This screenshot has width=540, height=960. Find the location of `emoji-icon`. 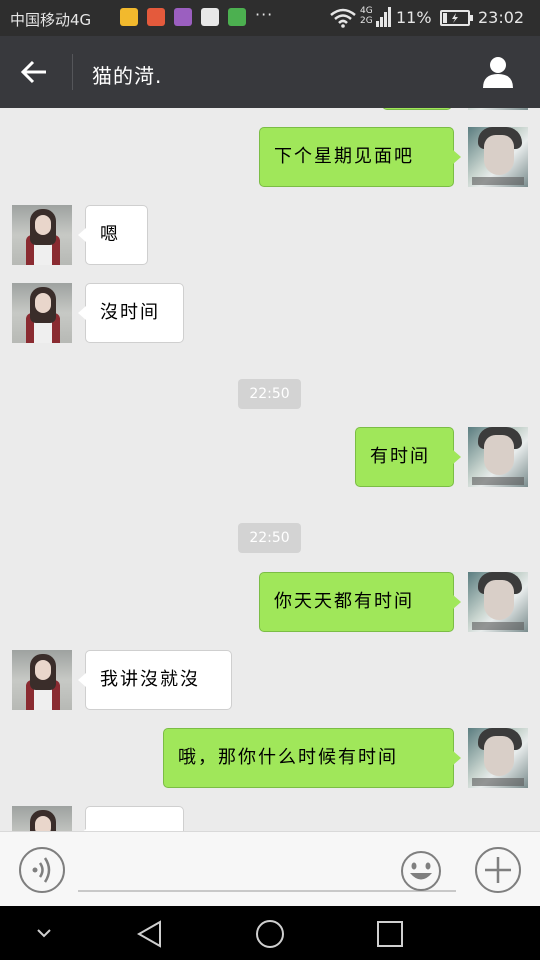

emoji-icon is located at coordinates (421, 871).